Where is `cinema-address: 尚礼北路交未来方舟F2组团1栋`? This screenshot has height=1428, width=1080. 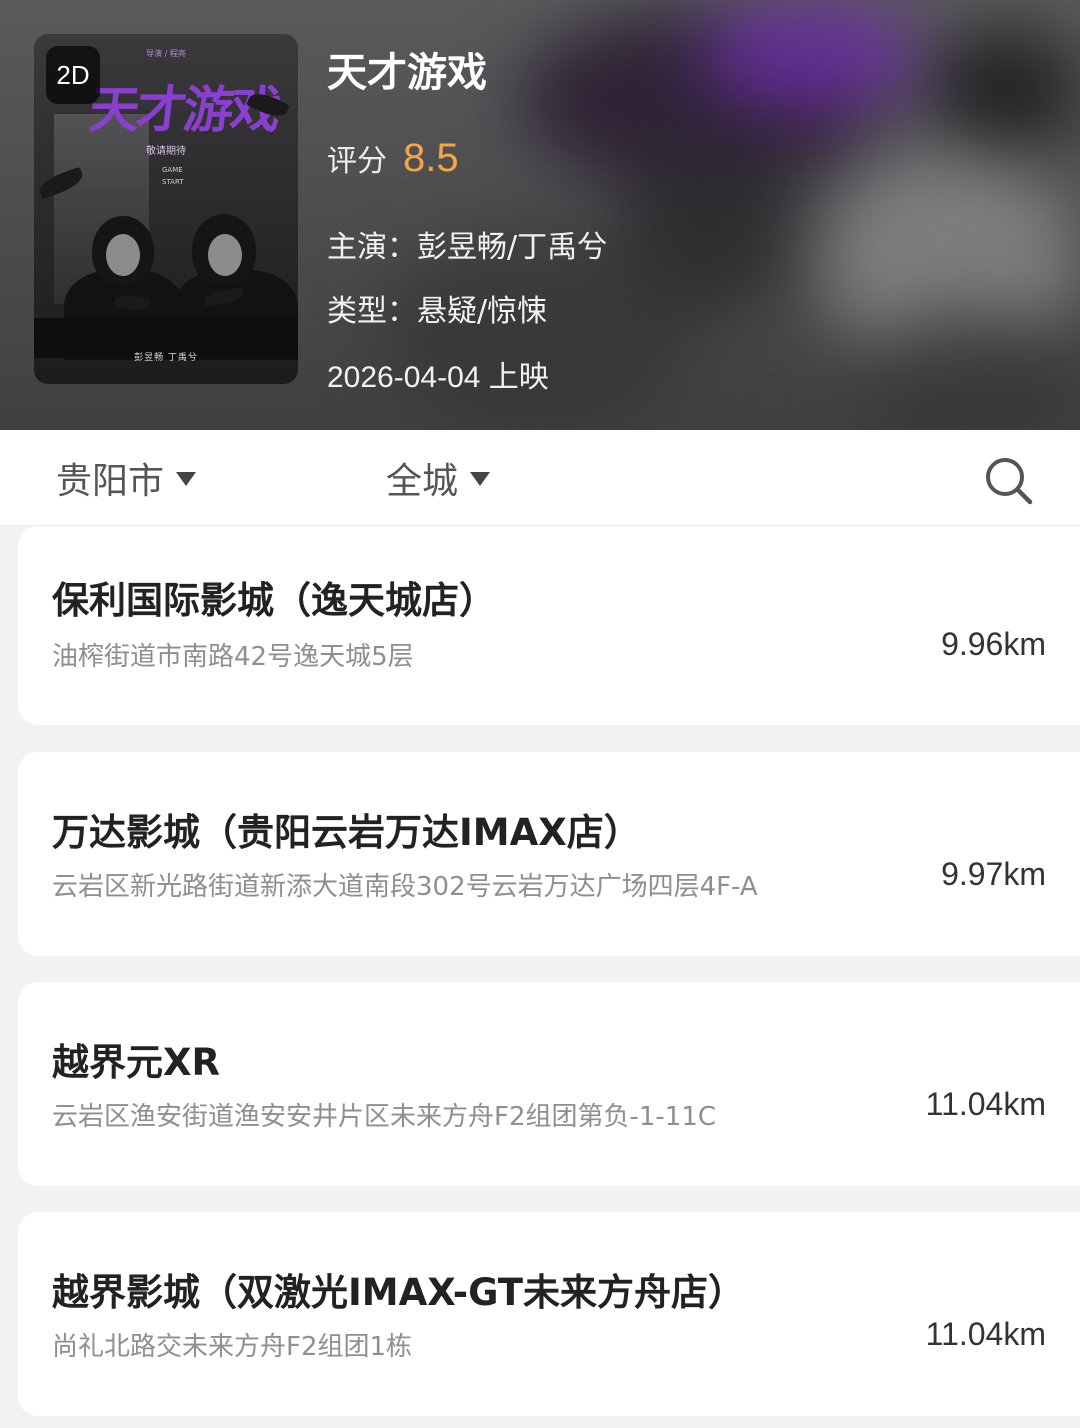
cinema-address: 尚礼北路交未来方舟F2组团1栋 is located at coordinates (232, 1347).